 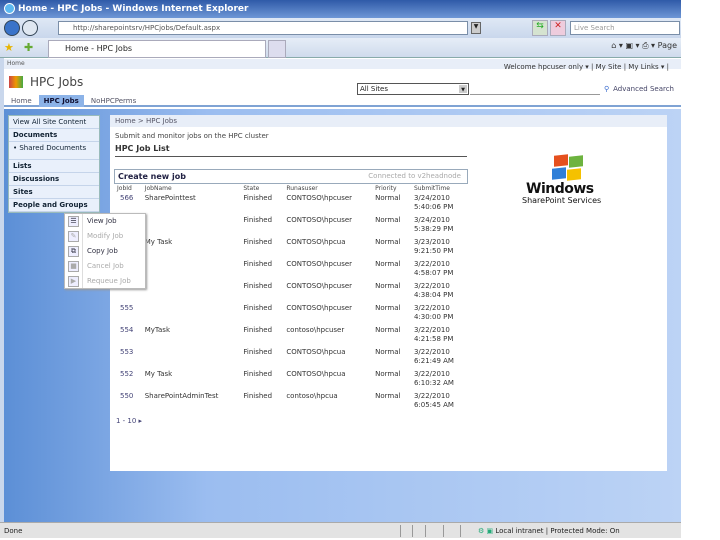 I want to click on menu-item-modify-job: ✎ Modify Job, so click(x=105, y=236).